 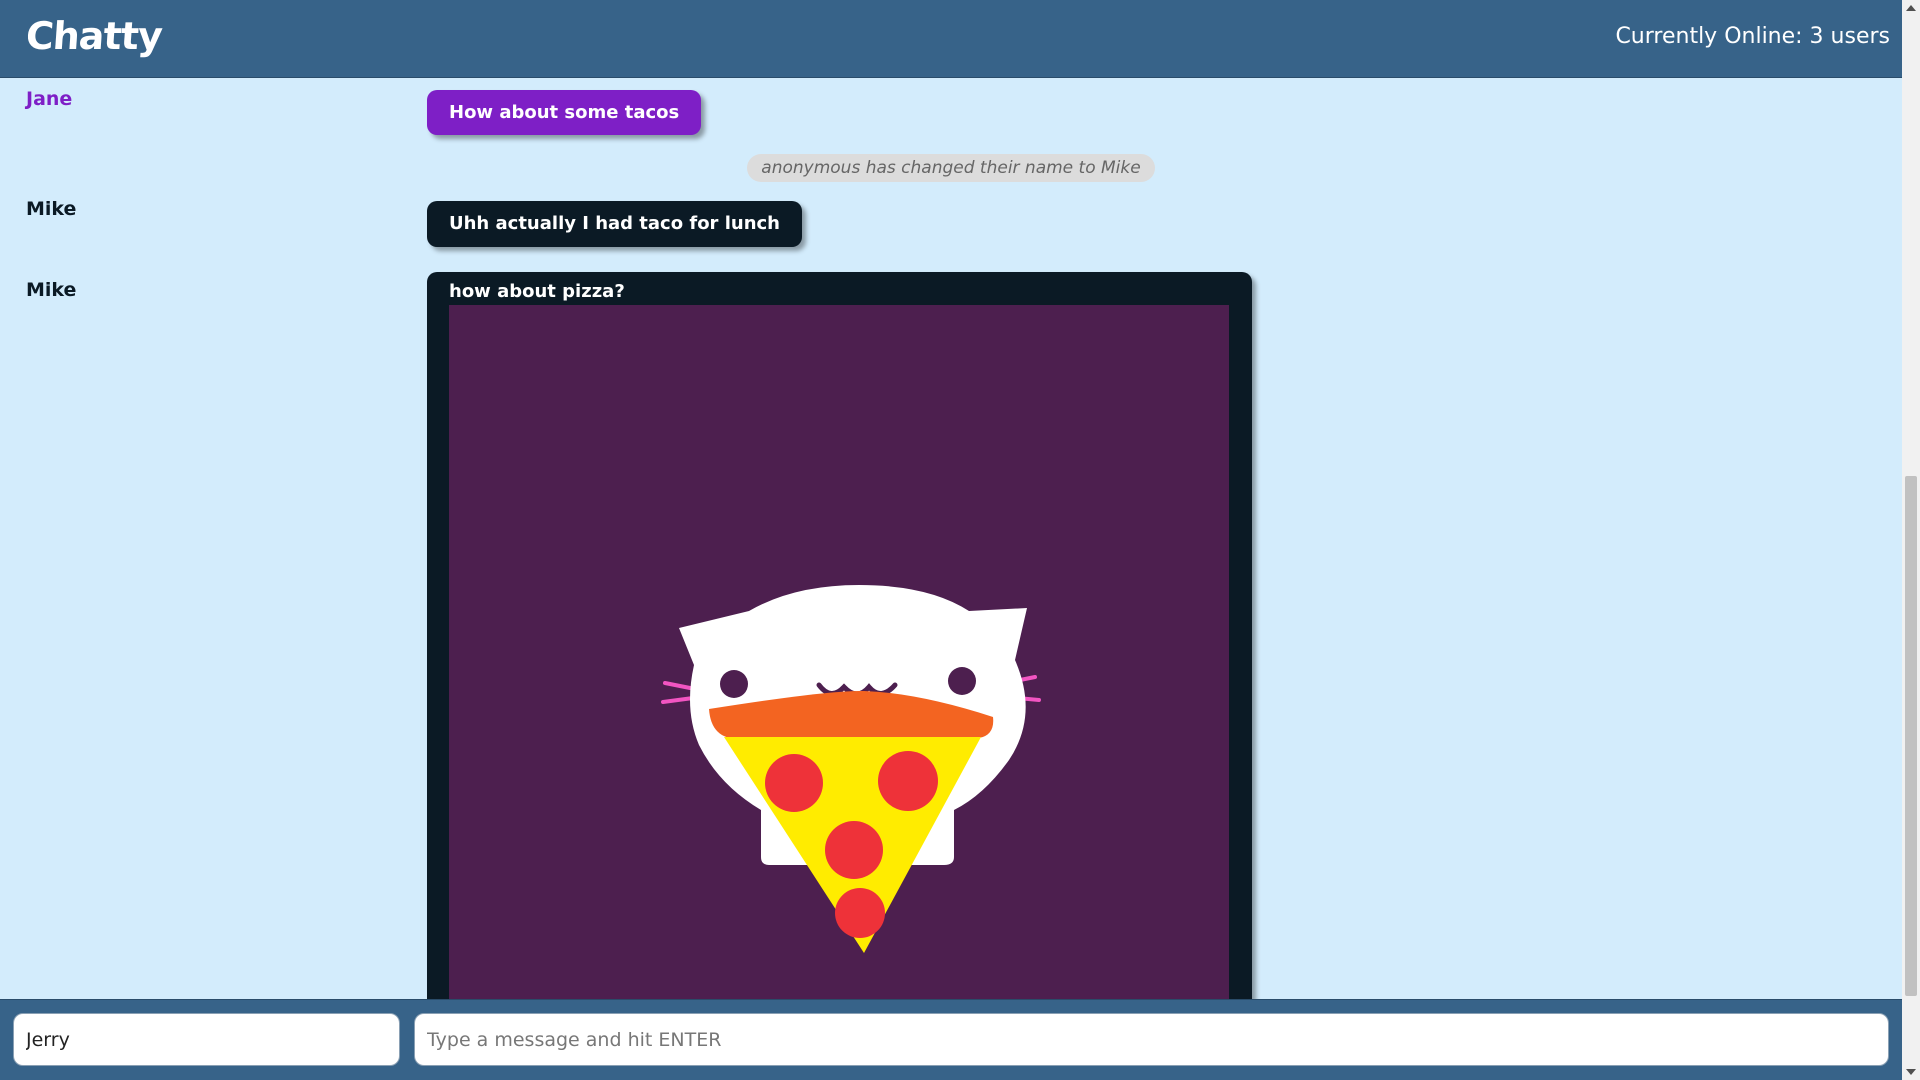 I want to click on message-text: Uhh actually I had taco for lunch, so click(x=614, y=223).